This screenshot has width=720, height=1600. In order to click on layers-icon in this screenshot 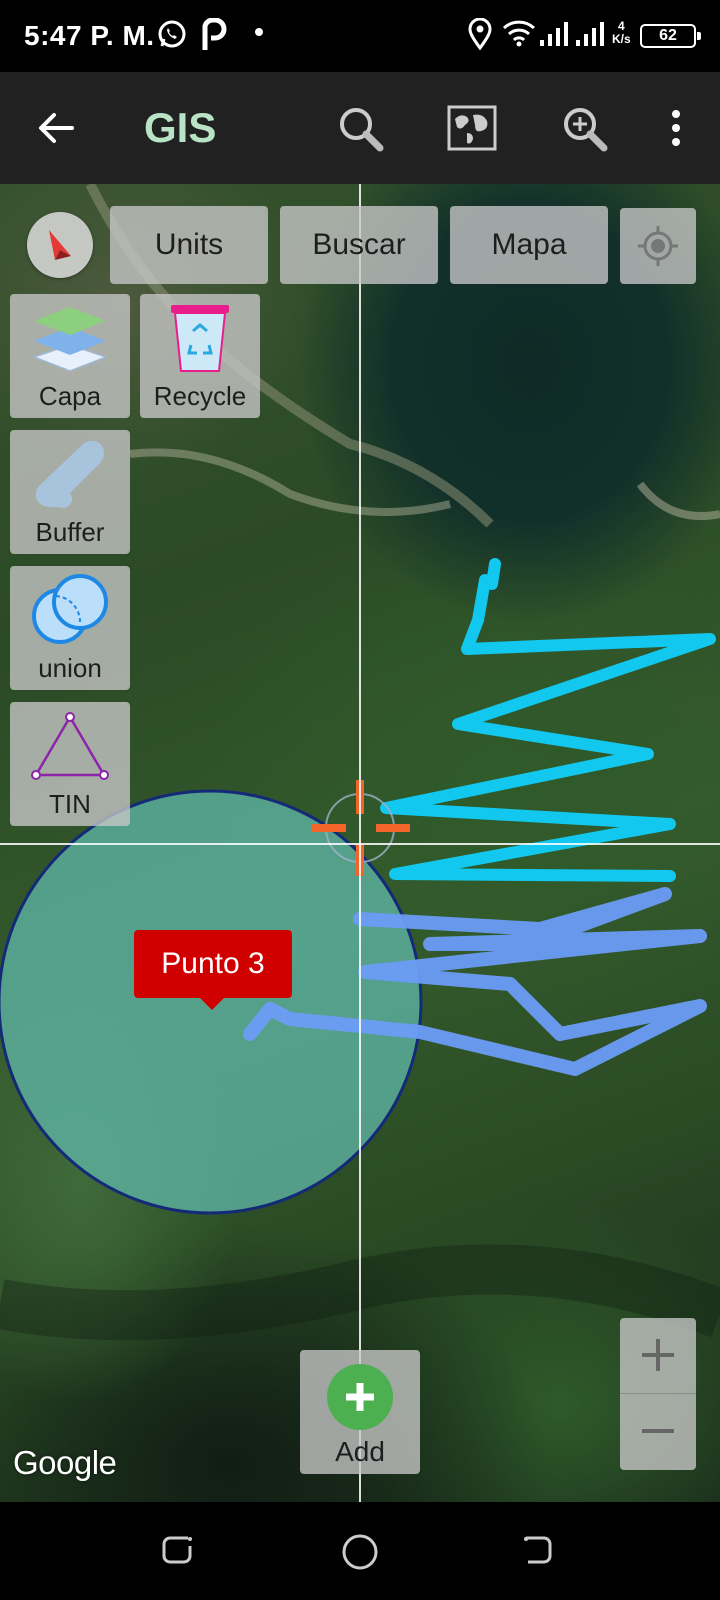, I will do `click(70, 339)`.